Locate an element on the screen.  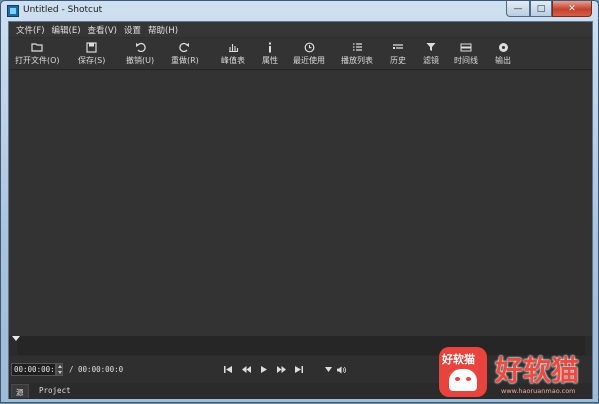
history-button: 历史 is located at coordinates (398, 53).